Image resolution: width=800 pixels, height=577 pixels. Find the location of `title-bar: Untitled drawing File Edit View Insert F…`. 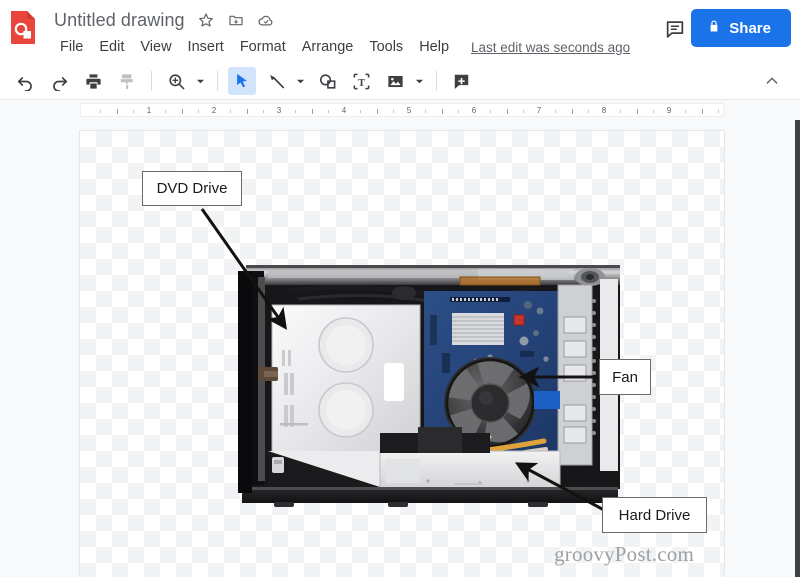

title-bar: Untitled drawing File Edit View Insert F… is located at coordinates (400, 31).